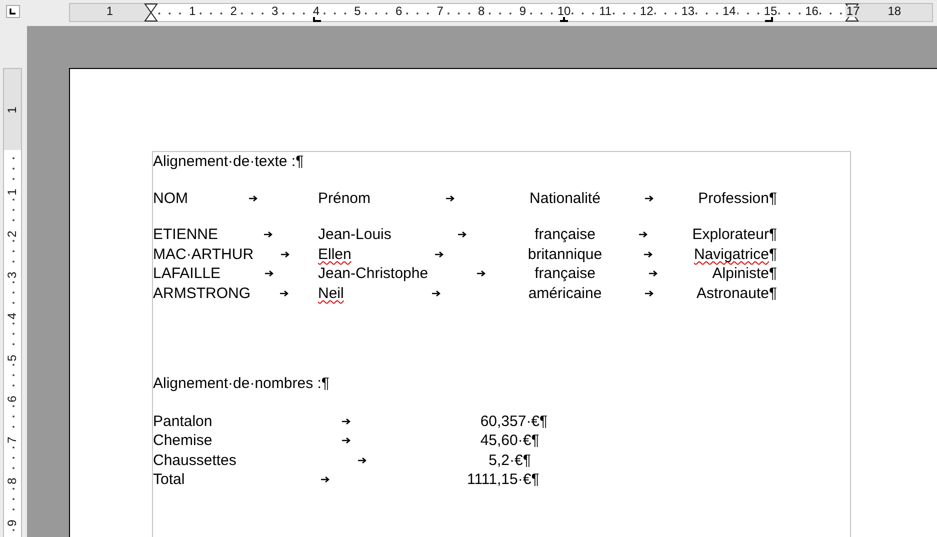 The height and width of the screenshot is (537, 937). I want to click on tab-text: Profession¶, so click(738, 198).